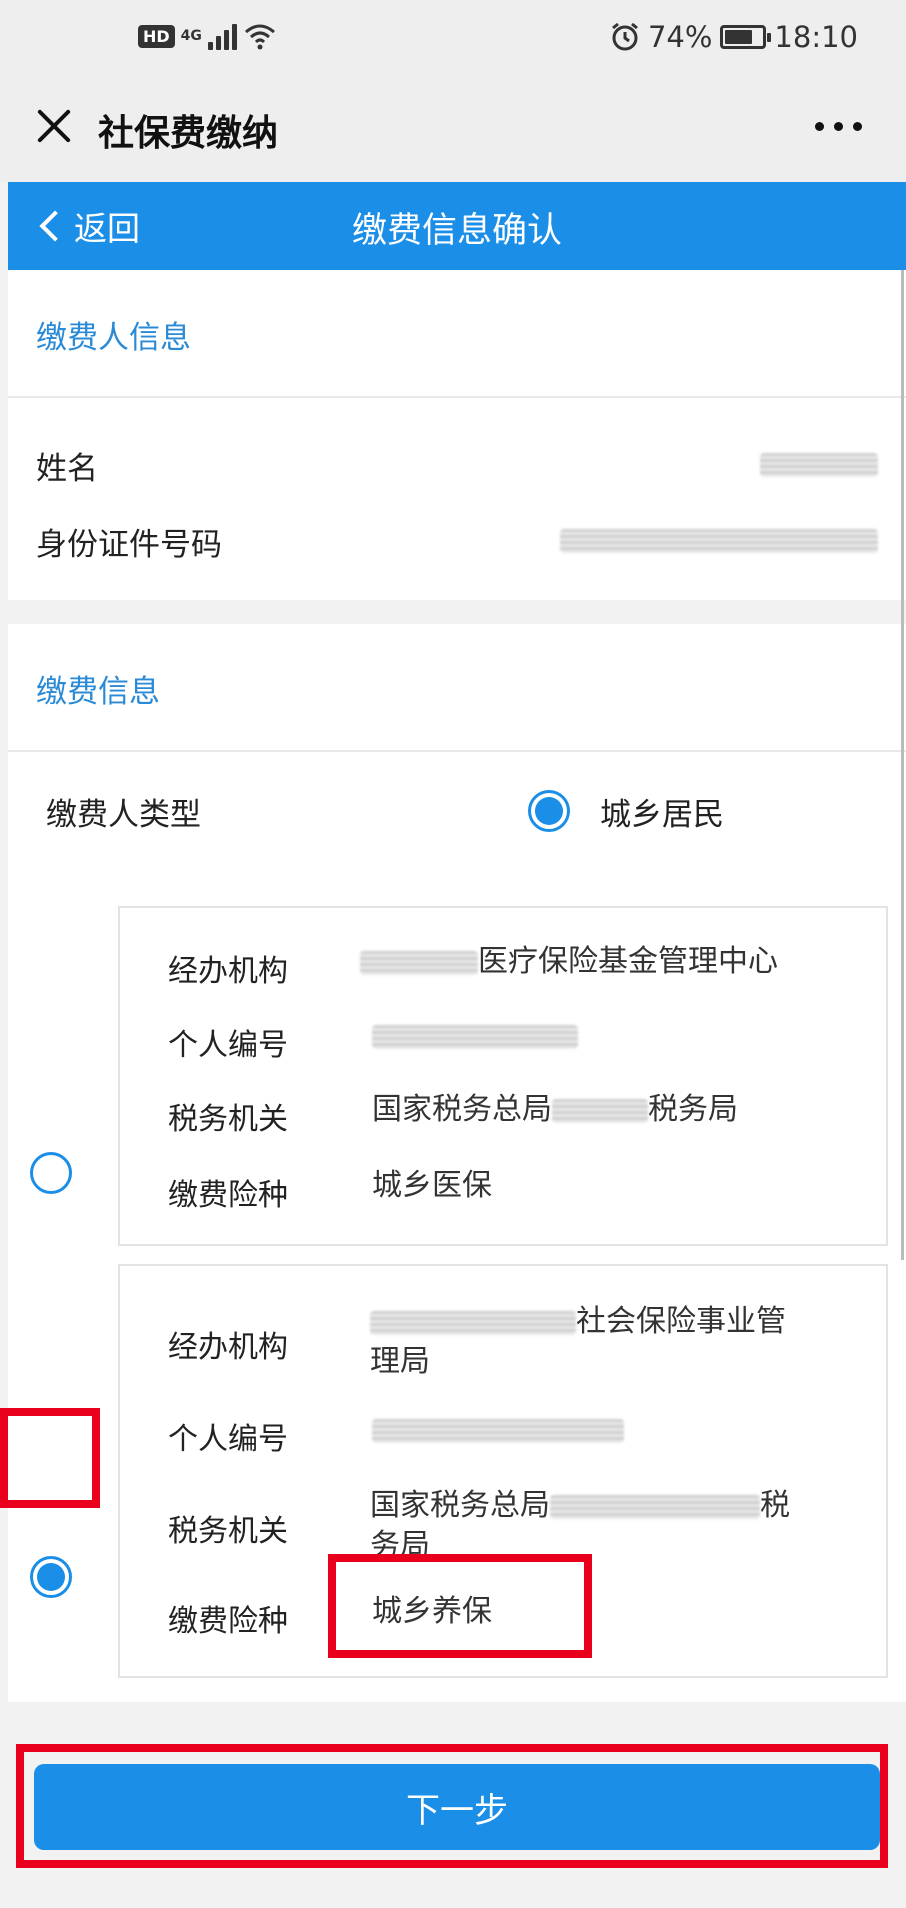 The height and width of the screenshot is (1908, 906). Describe the element at coordinates (188, 133) in the screenshot. I see `app-title: 社保费缴纳` at that location.